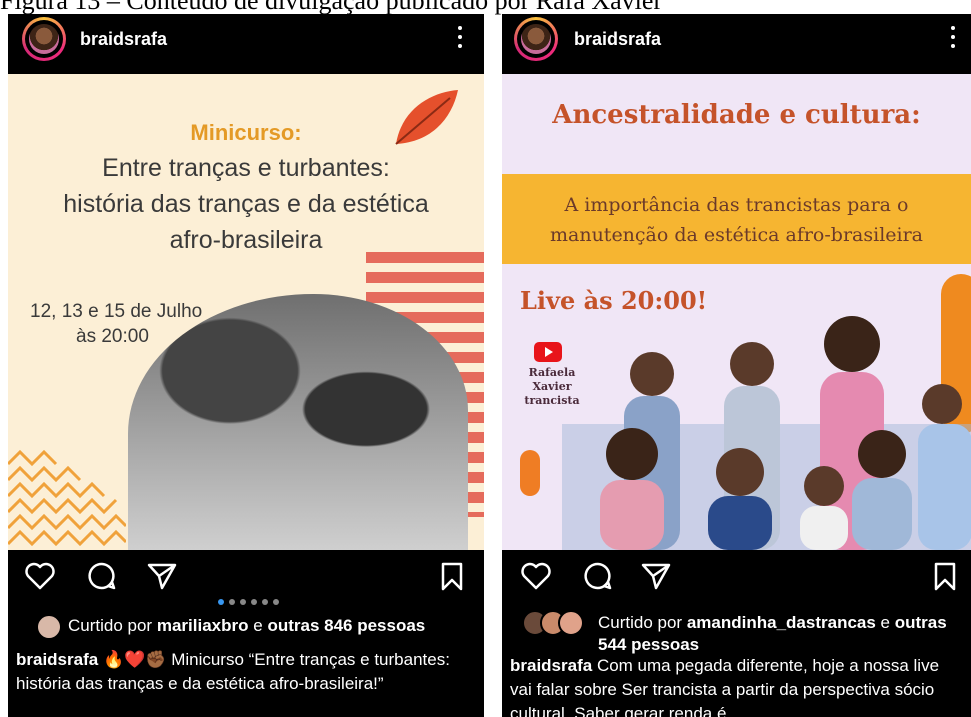 This screenshot has height=717, width=971. I want to click on course-time: às 20:00, so click(112, 336).